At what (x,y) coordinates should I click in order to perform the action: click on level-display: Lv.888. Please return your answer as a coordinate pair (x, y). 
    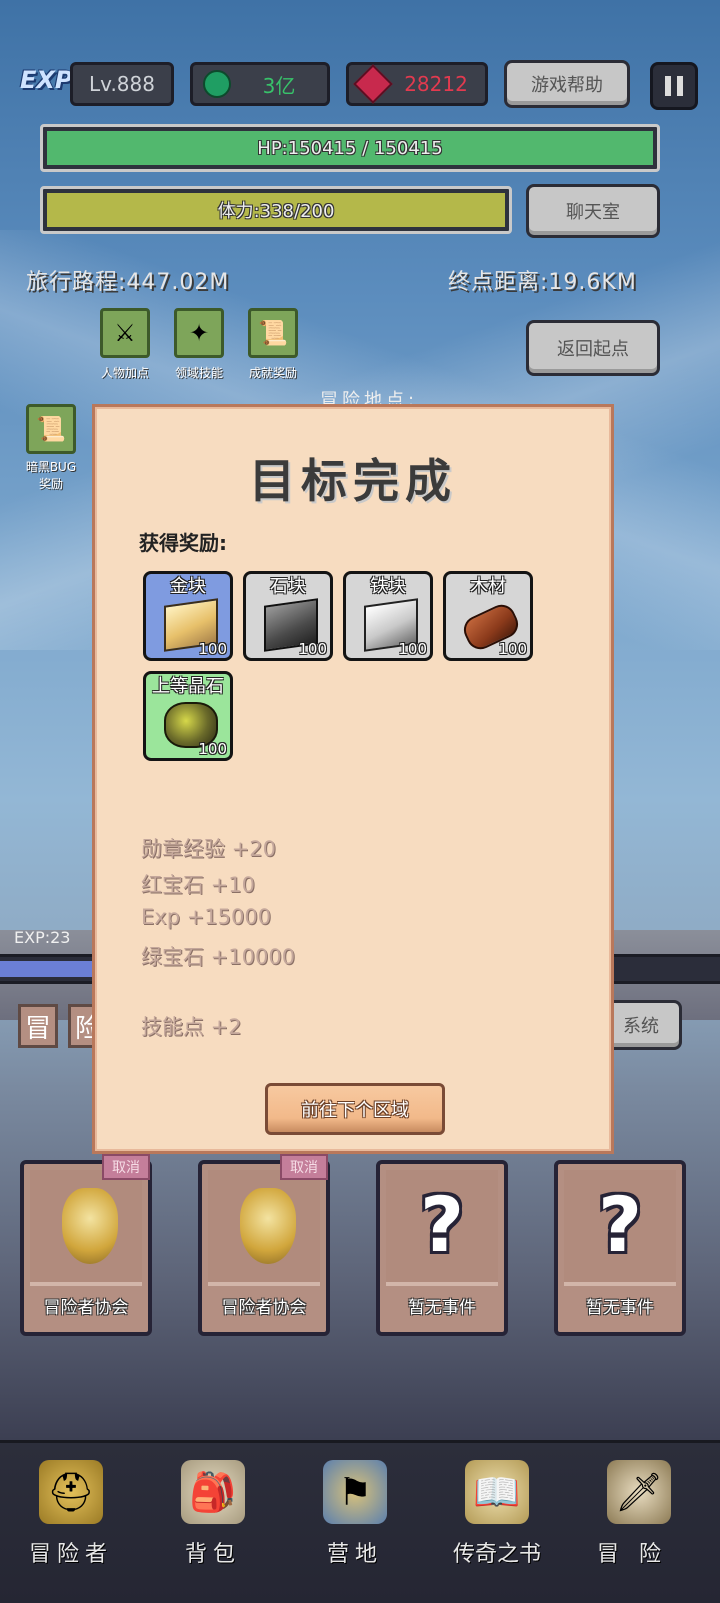
    Looking at the image, I should click on (122, 84).